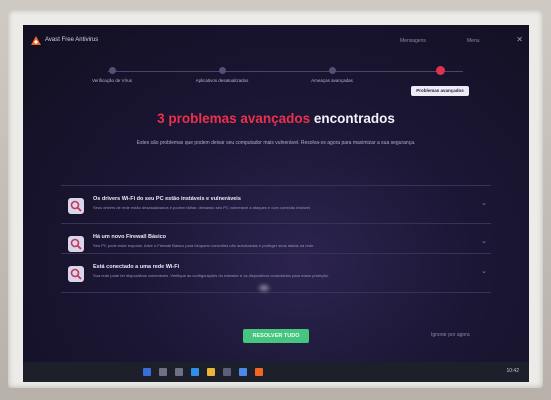  I want to click on step-label: Ameaças avançadas, so click(332, 80).